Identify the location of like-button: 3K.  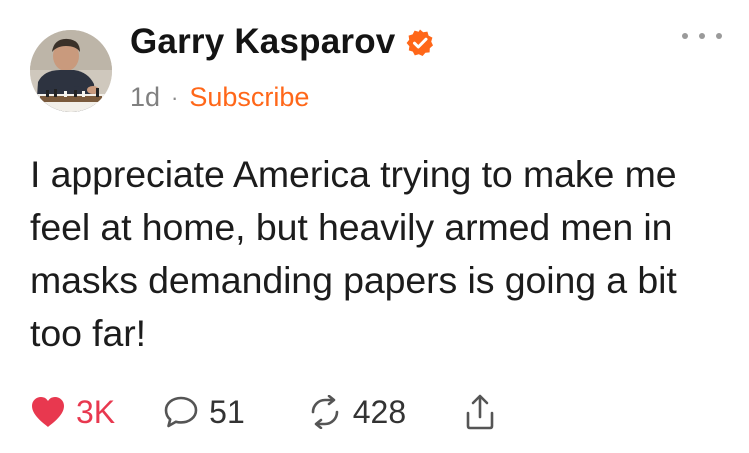
(72, 412).